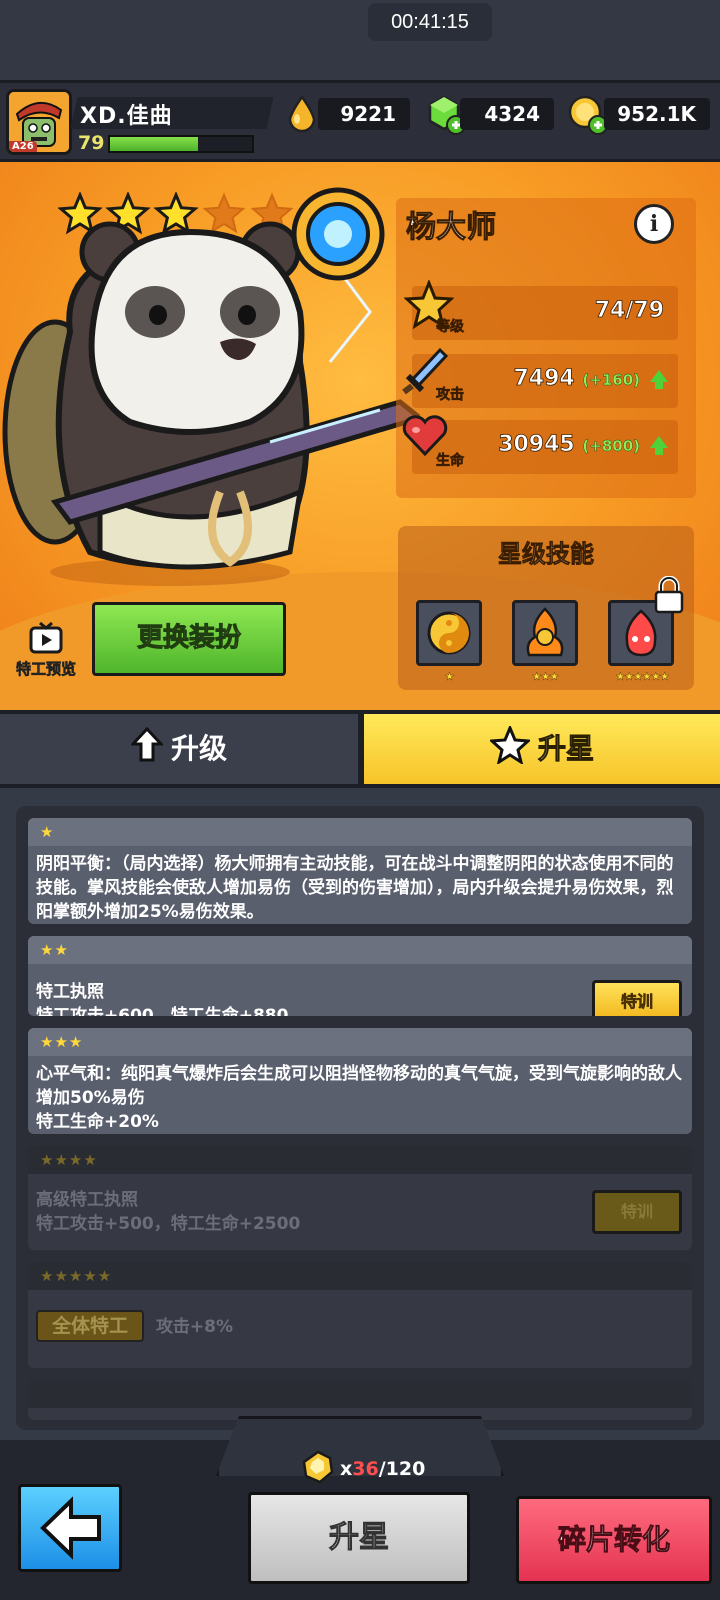 The height and width of the screenshot is (1600, 720). I want to click on tab-upgrade-label: 升级, so click(198, 748).